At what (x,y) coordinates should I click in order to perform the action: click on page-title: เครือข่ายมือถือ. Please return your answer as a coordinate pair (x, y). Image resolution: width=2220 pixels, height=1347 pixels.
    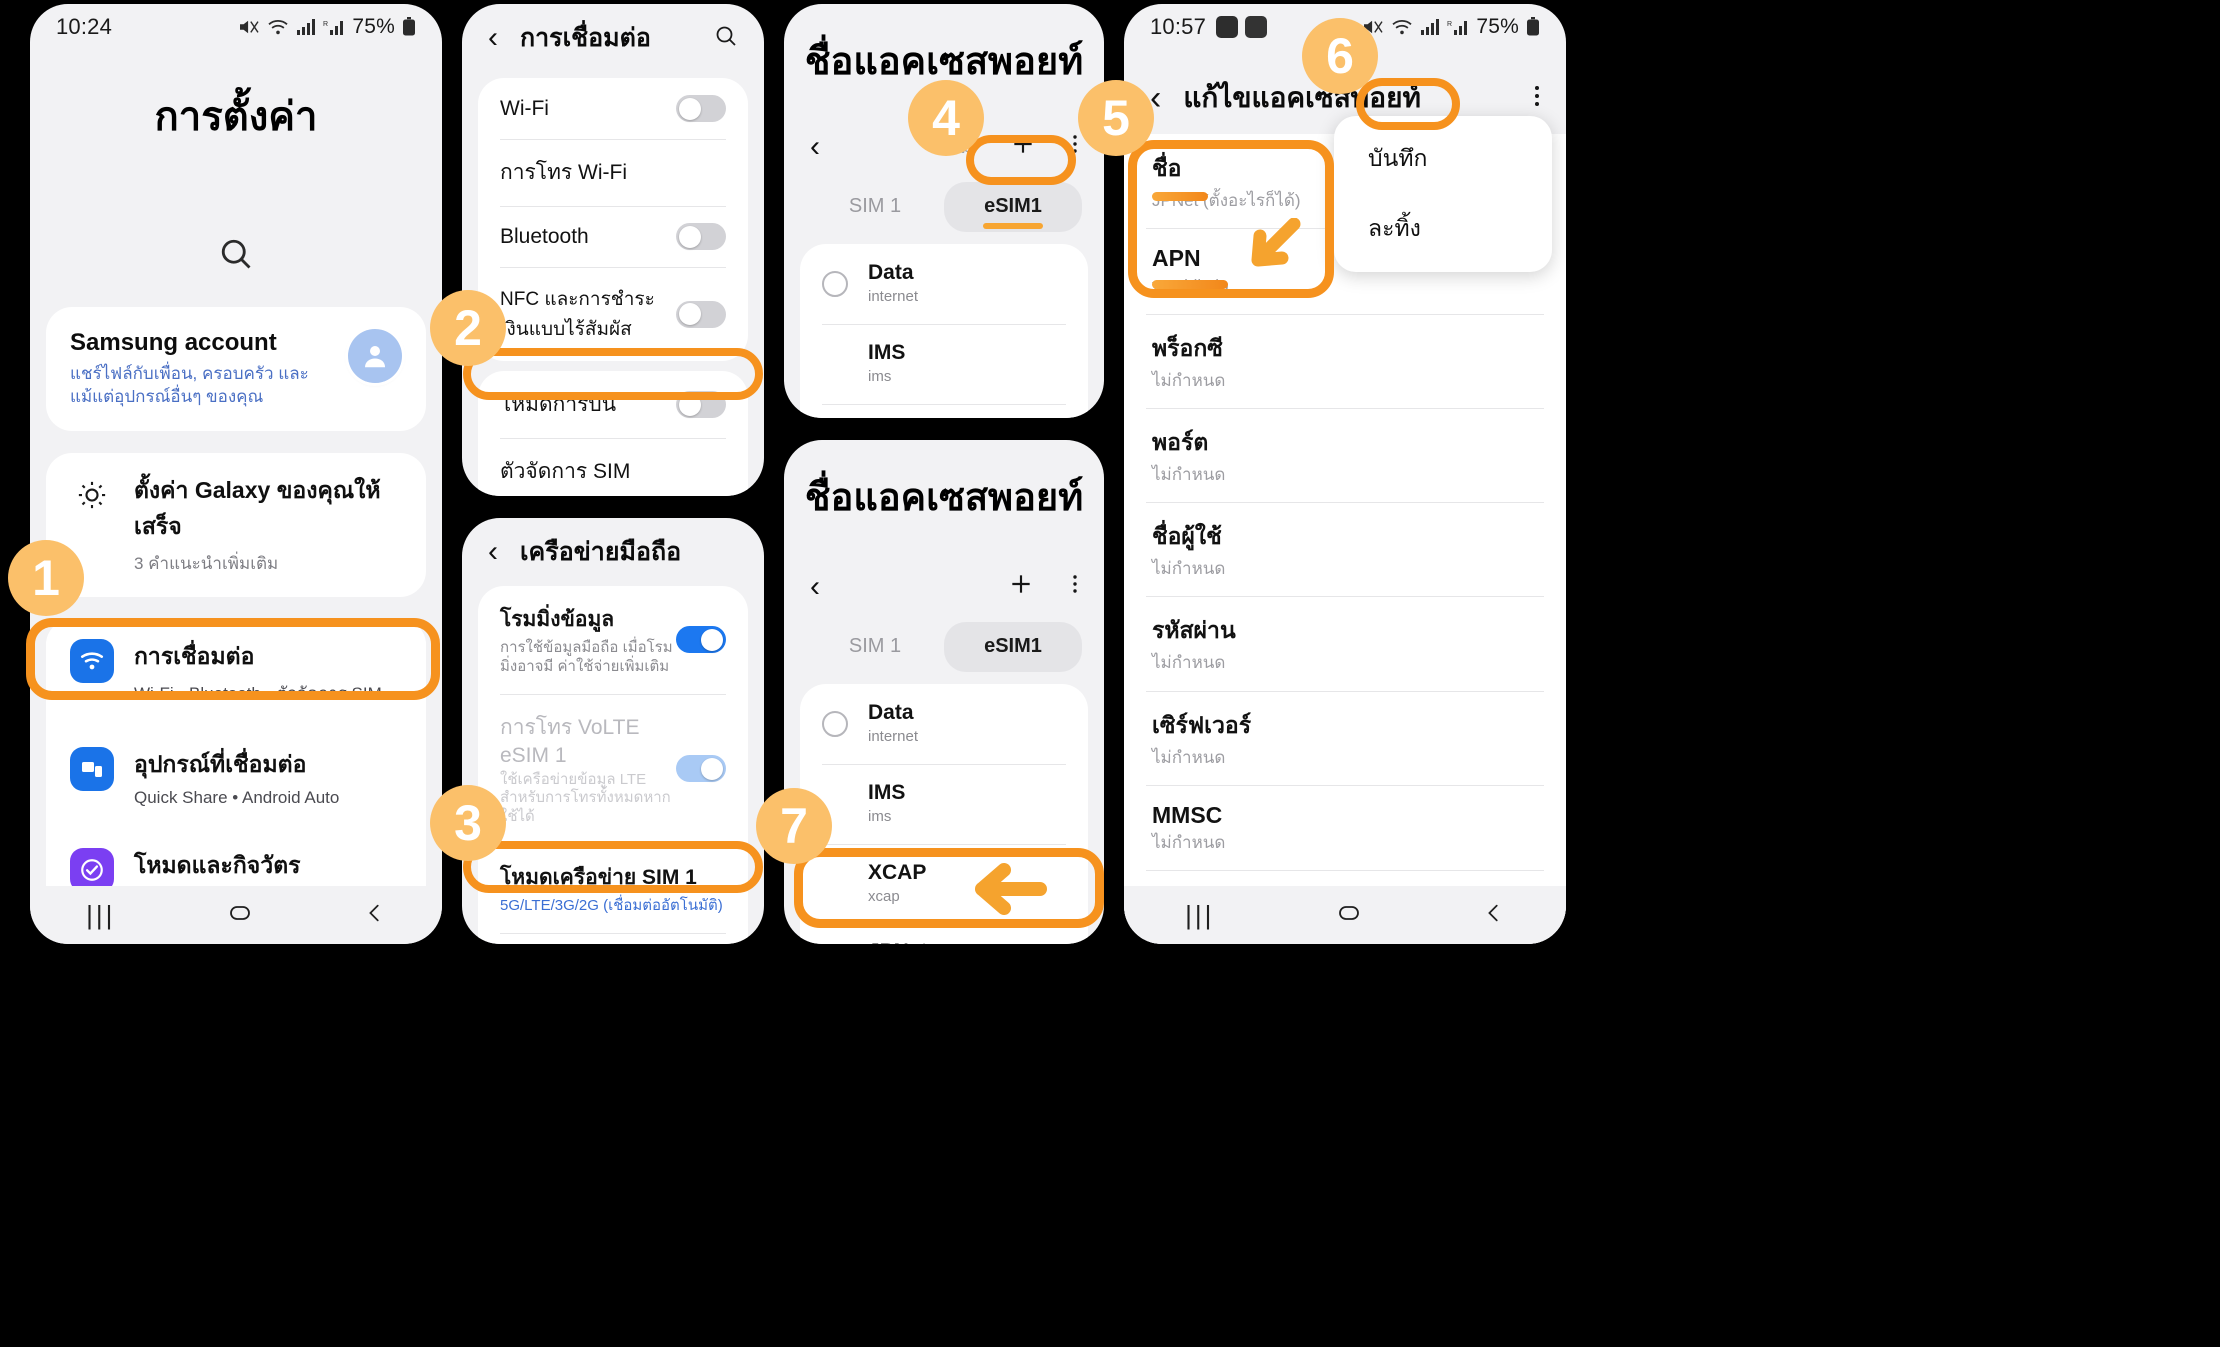
    Looking at the image, I should click on (601, 552).